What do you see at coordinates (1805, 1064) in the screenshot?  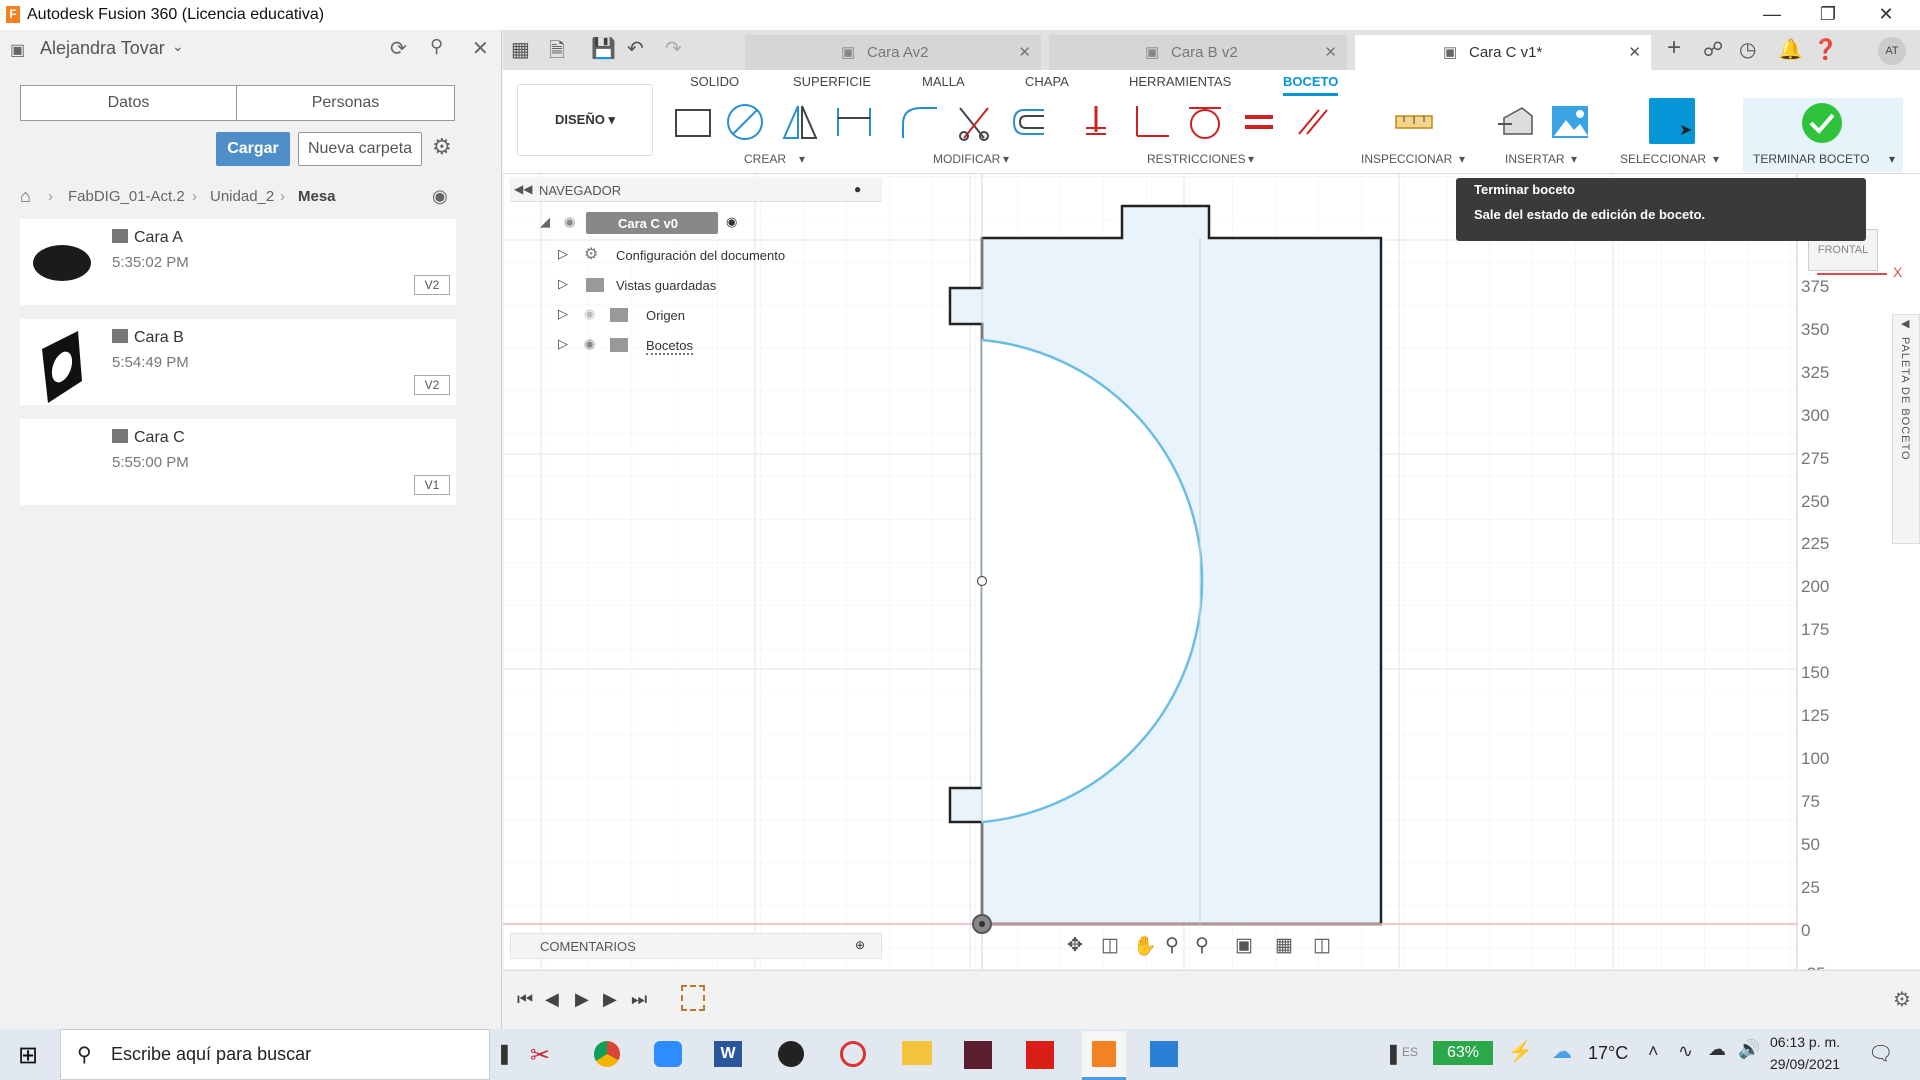 I see `clock-date: 29/09/2021` at bounding box center [1805, 1064].